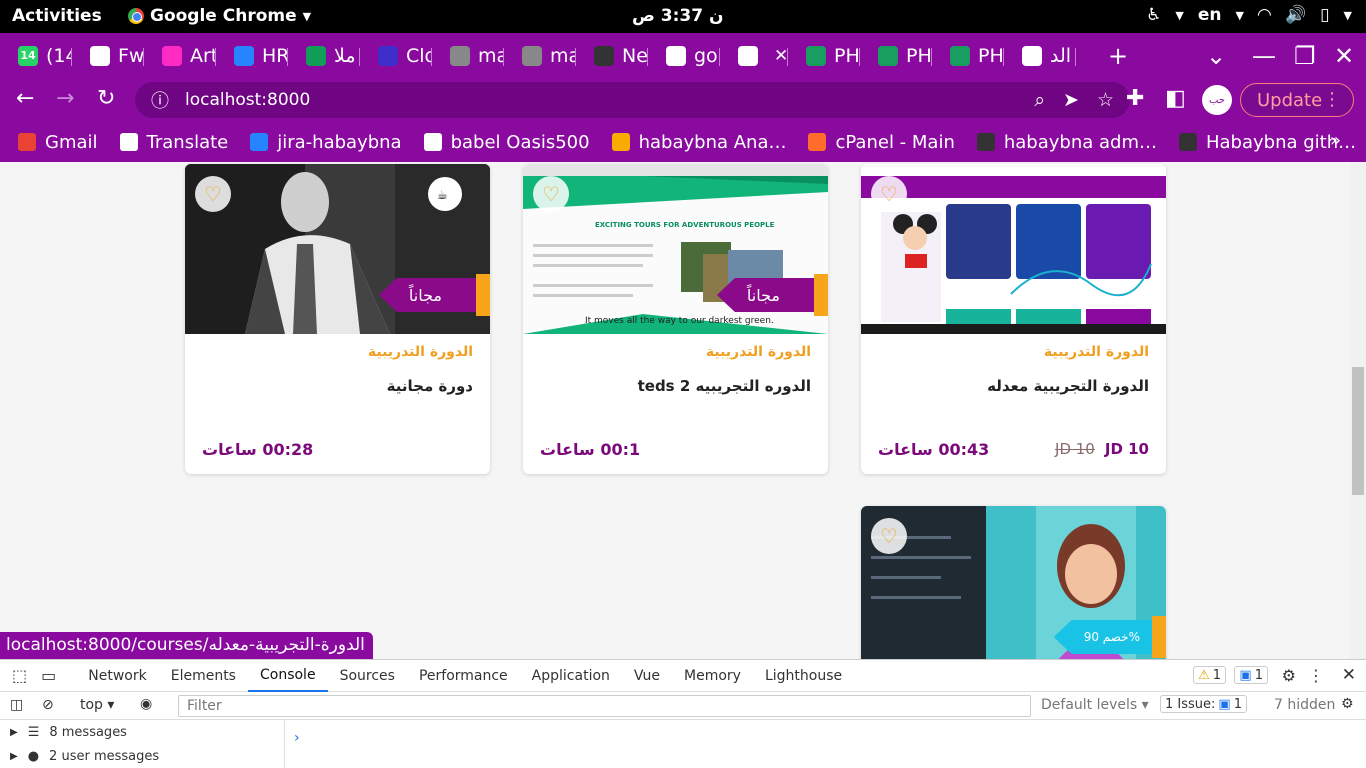 This screenshot has width=1366, height=768. Describe the element at coordinates (632, 100) in the screenshot. I see `address-bar: ⓘ localhost:8000 ⌕ ➤ ☆` at that location.